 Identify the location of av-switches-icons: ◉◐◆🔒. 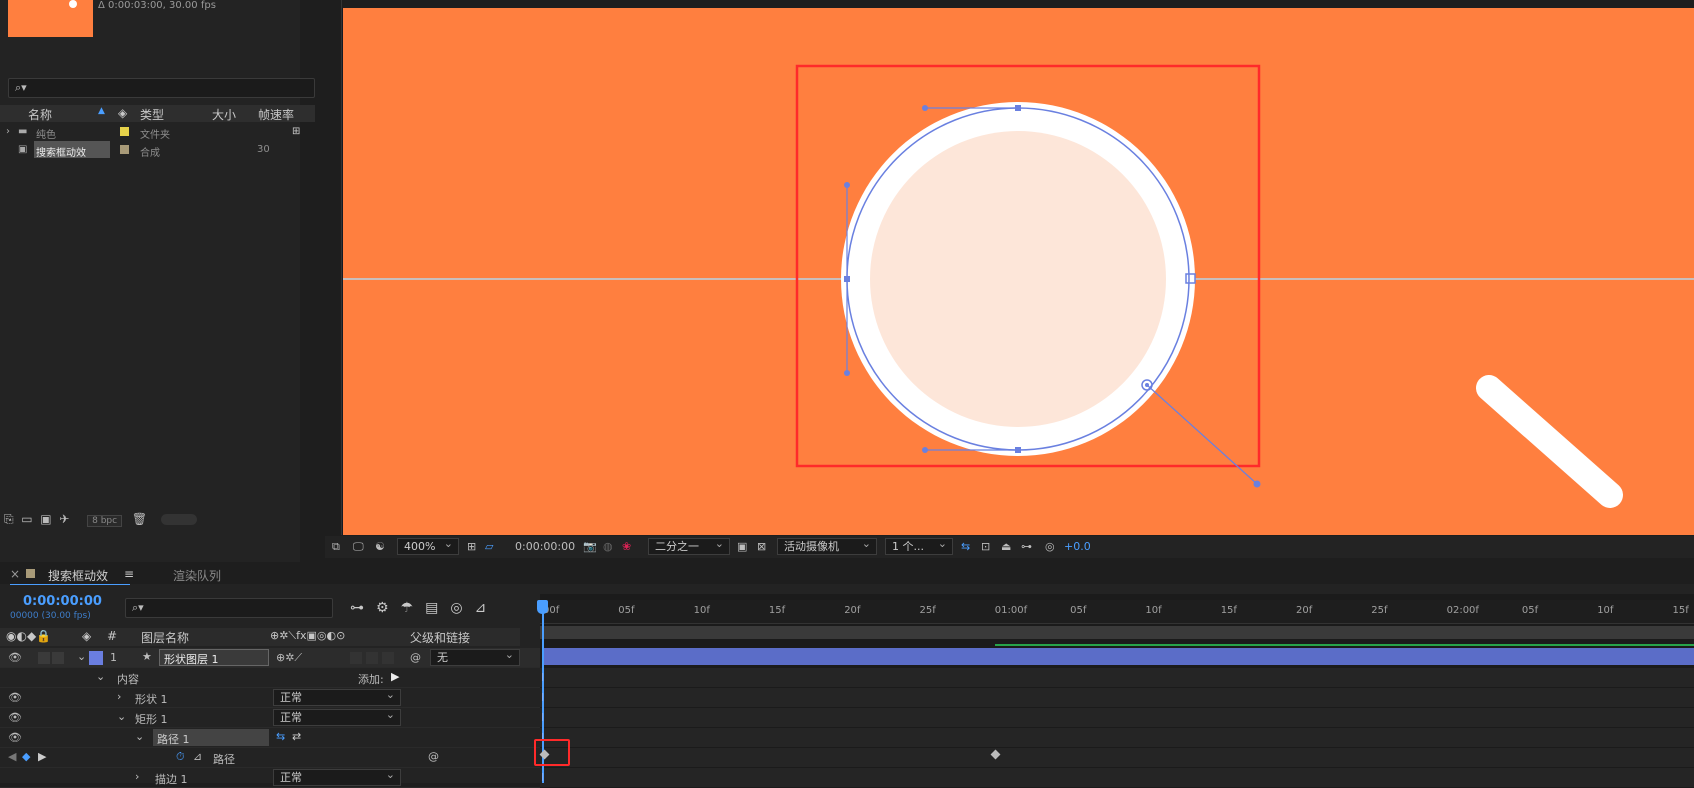
(28, 636).